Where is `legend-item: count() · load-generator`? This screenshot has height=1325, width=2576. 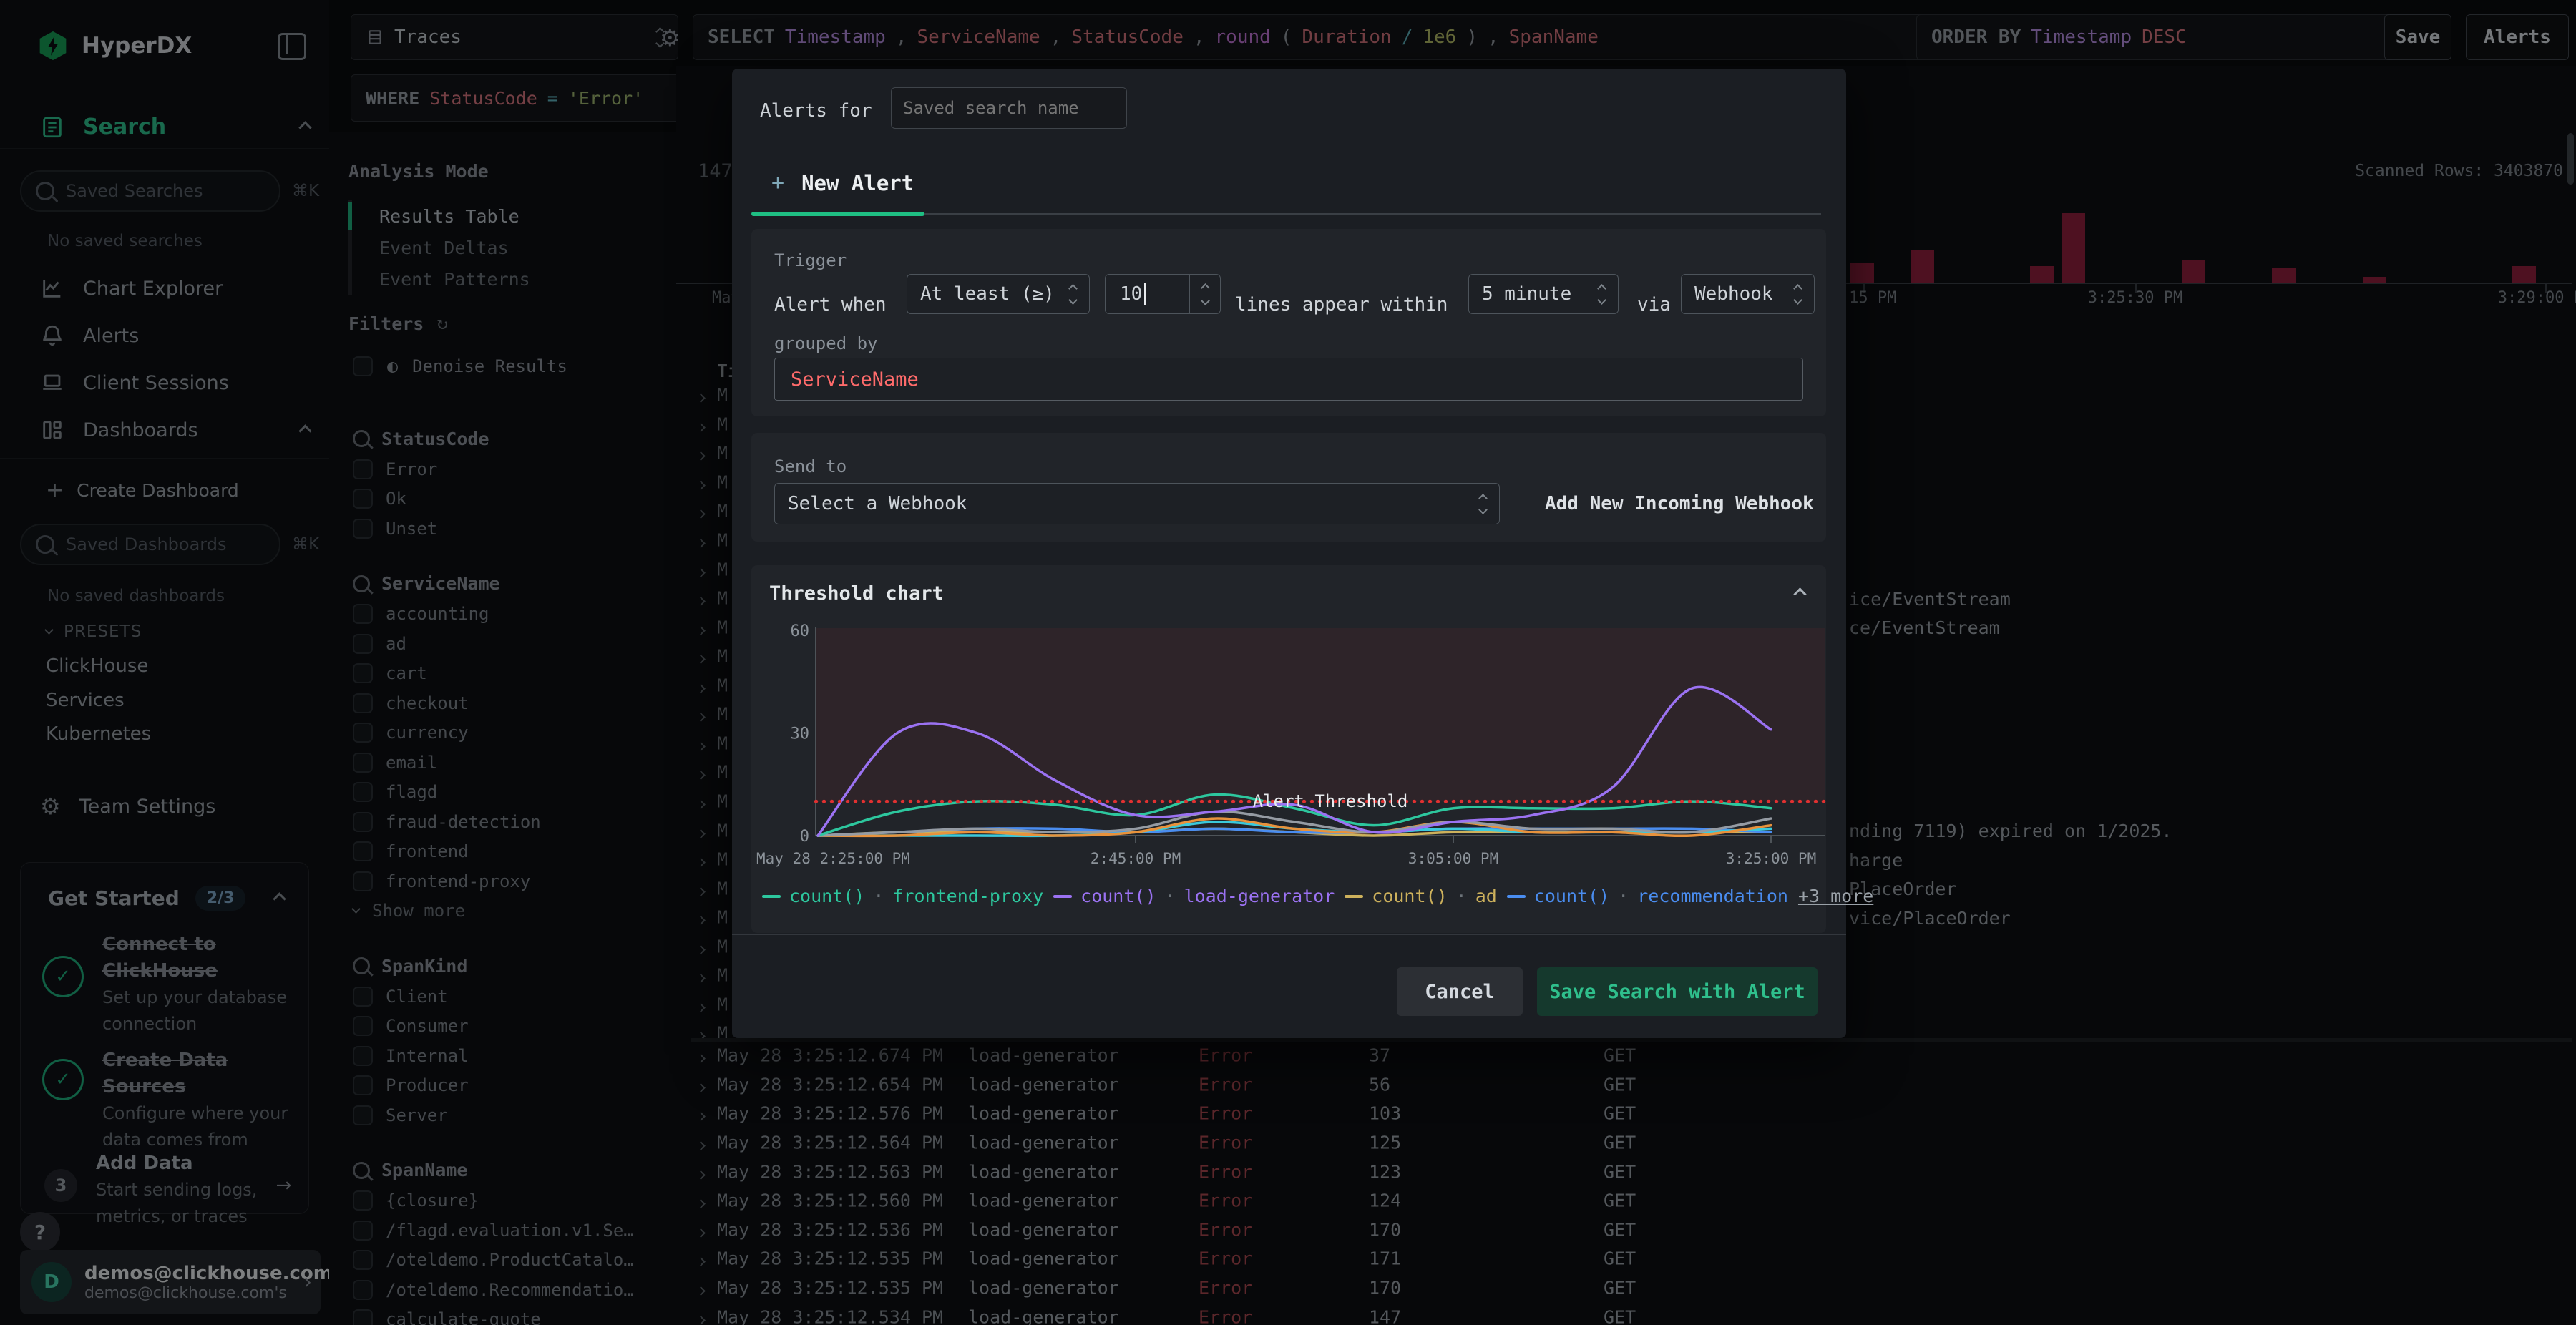
legend-item: count() · load-generator is located at coordinates (1194, 896).